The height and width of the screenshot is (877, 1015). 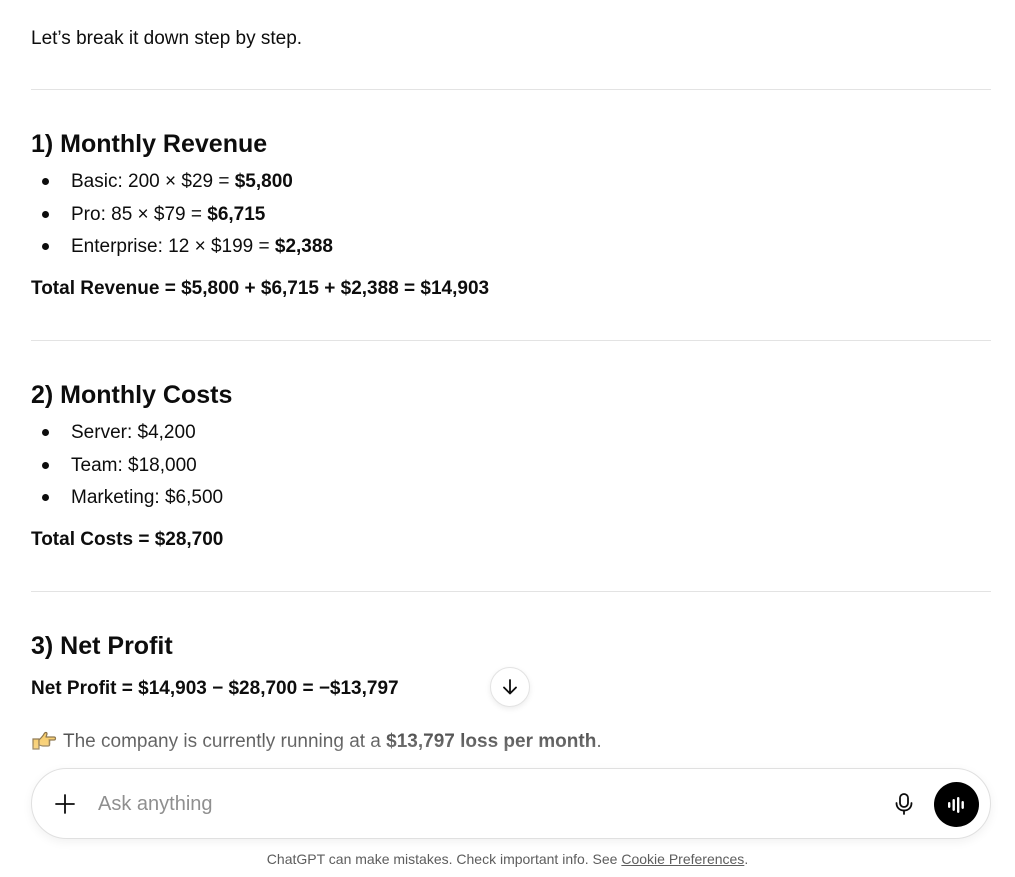 What do you see at coordinates (65, 804) in the screenshot?
I see `plus-icon` at bounding box center [65, 804].